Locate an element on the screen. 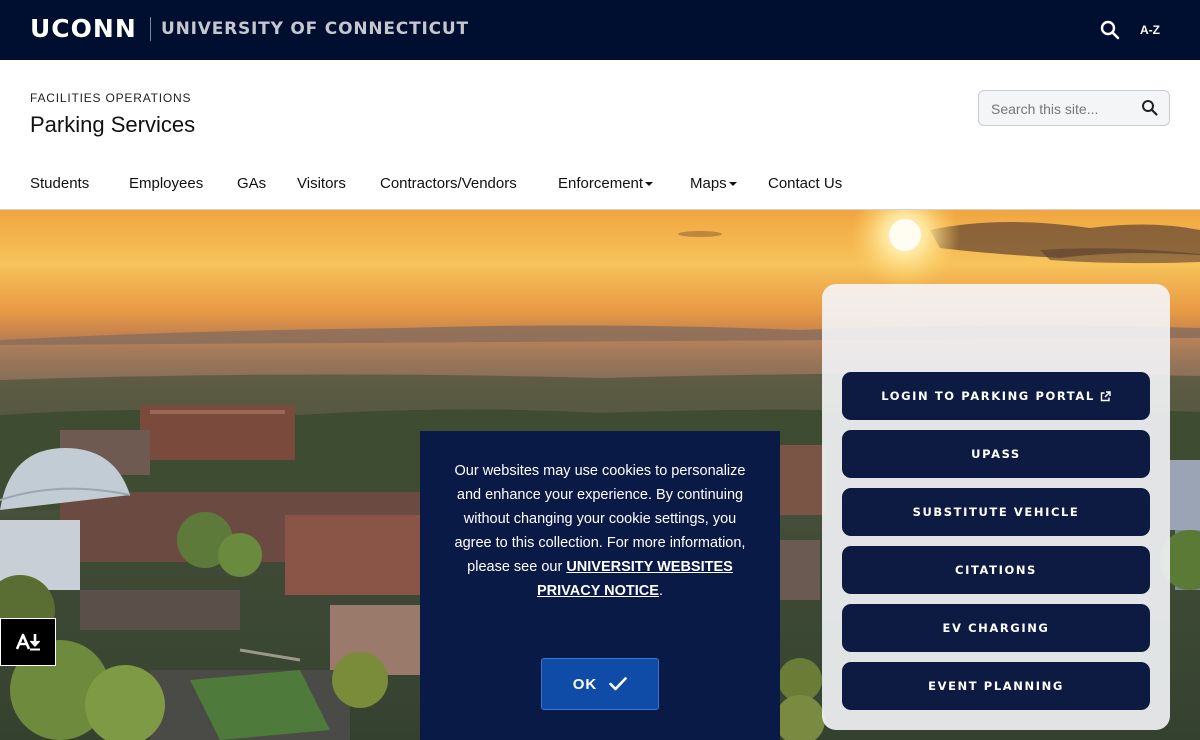 Image resolution: width=1200 pixels, height=740 pixels. cookie-message-end: . is located at coordinates (660, 591).